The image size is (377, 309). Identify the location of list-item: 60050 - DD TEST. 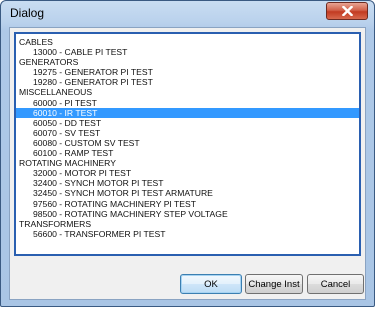
(187, 123).